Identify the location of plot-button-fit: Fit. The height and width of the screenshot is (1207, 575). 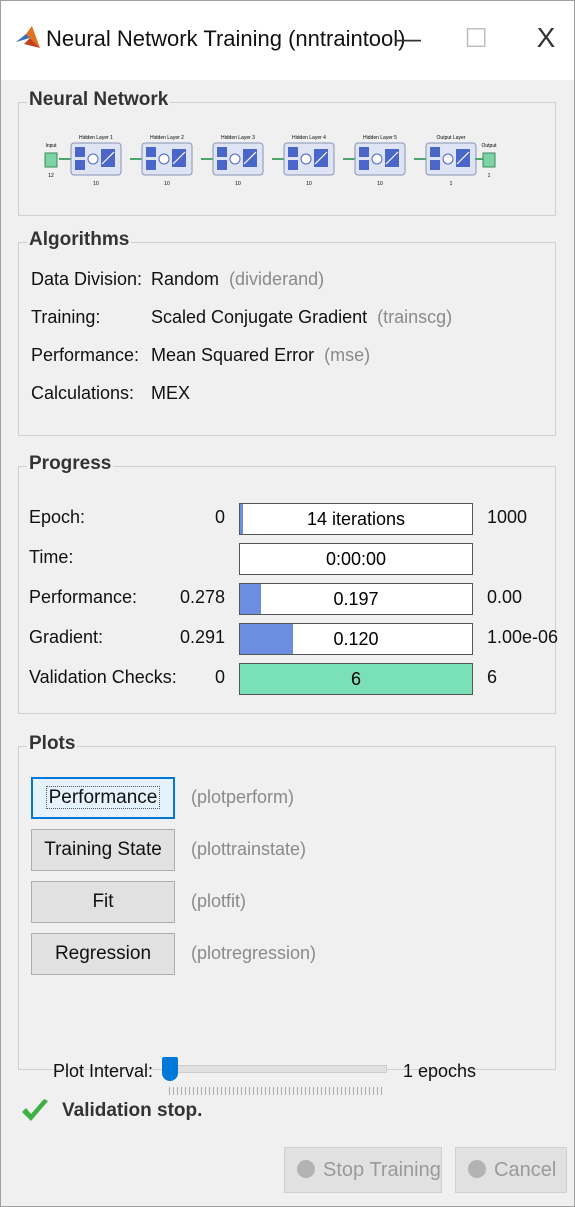
(103, 902).